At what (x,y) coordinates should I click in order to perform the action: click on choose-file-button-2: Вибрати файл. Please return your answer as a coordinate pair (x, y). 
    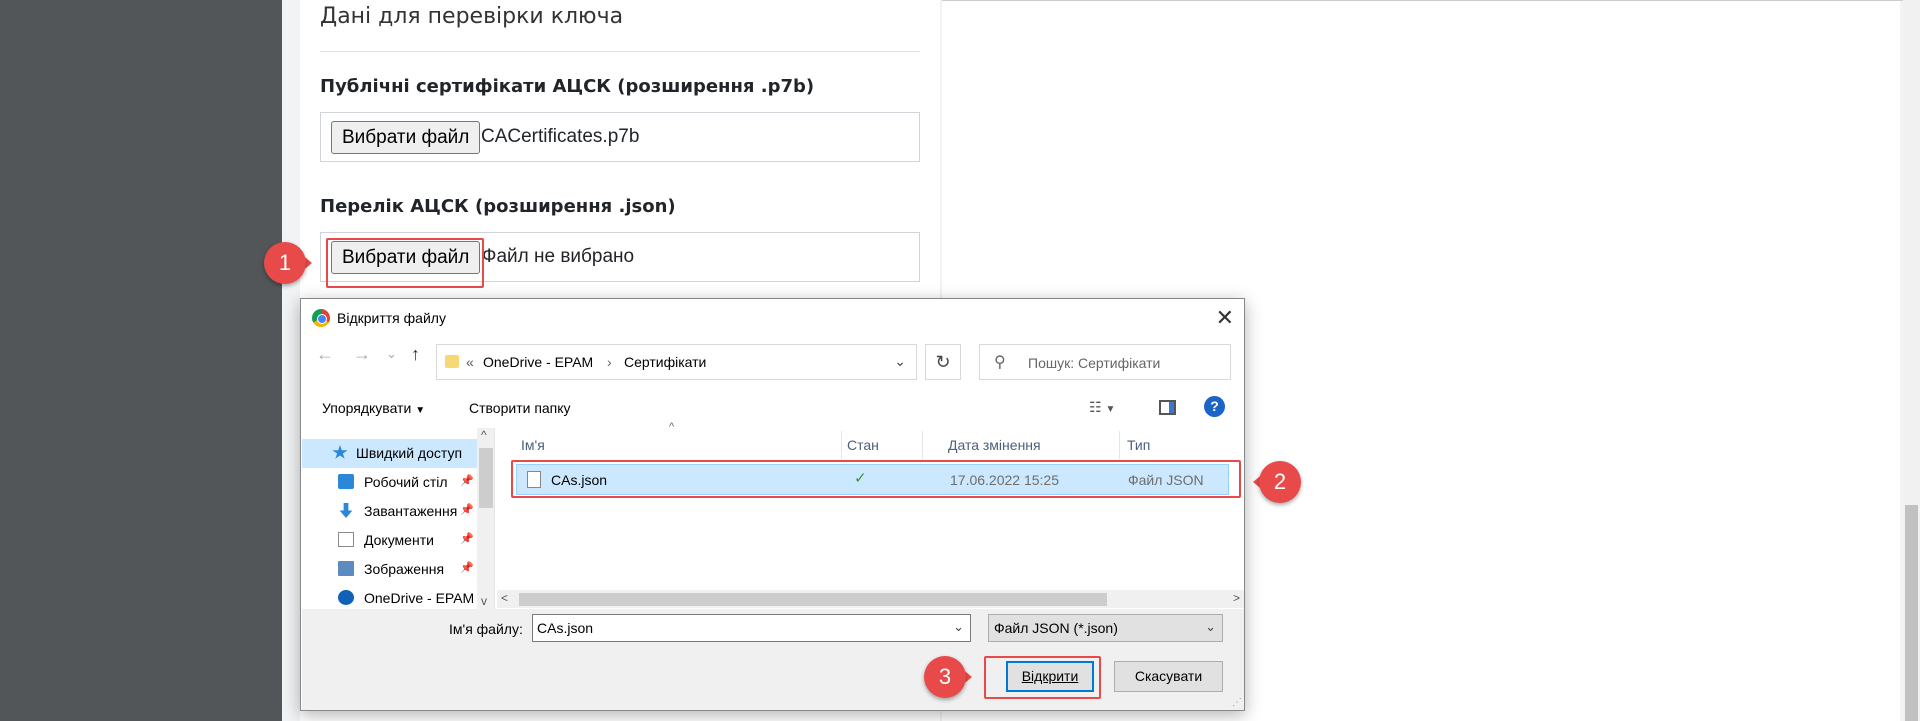
    Looking at the image, I should click on (406, 257).